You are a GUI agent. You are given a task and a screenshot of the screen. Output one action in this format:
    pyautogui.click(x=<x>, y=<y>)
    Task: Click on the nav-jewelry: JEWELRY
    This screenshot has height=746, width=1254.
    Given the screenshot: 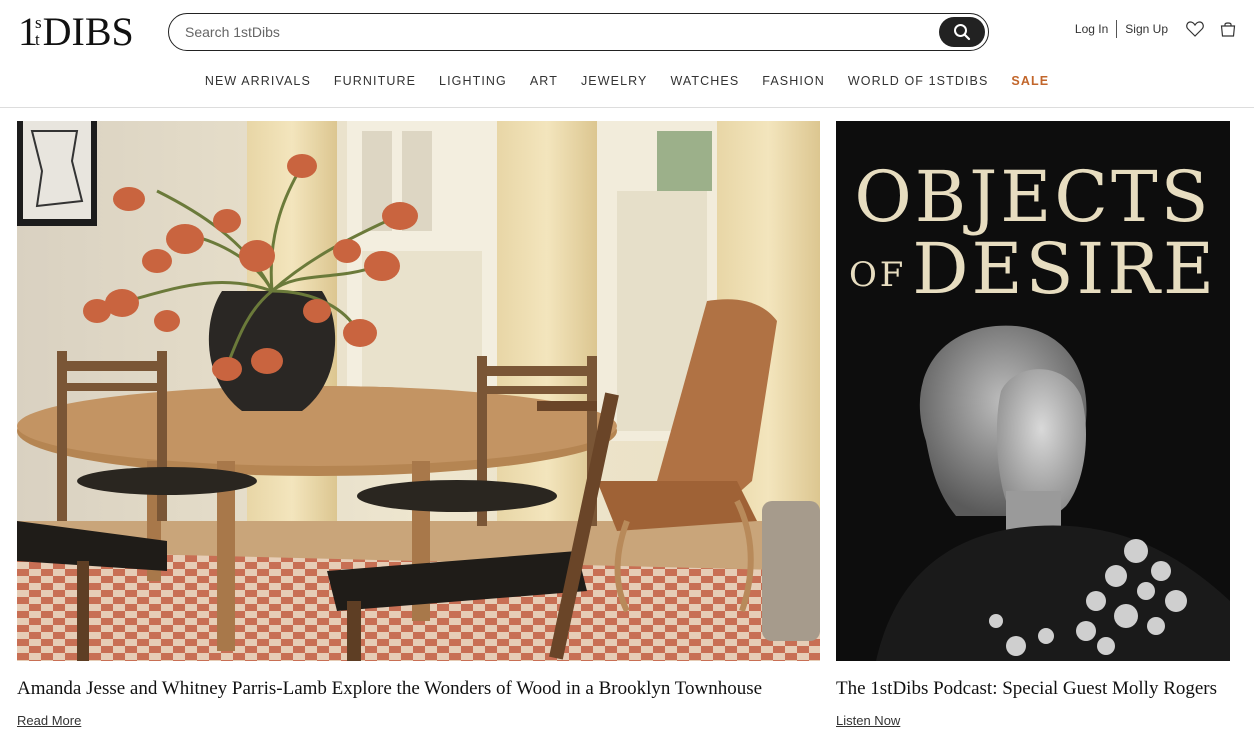 What is the action you would take?
    pyautogui.click(x=614, y=81)
    